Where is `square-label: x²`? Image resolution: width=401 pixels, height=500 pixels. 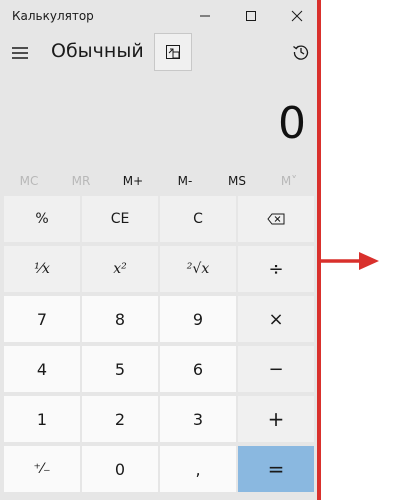
square-label: x² is located at coordinates (120, 269).